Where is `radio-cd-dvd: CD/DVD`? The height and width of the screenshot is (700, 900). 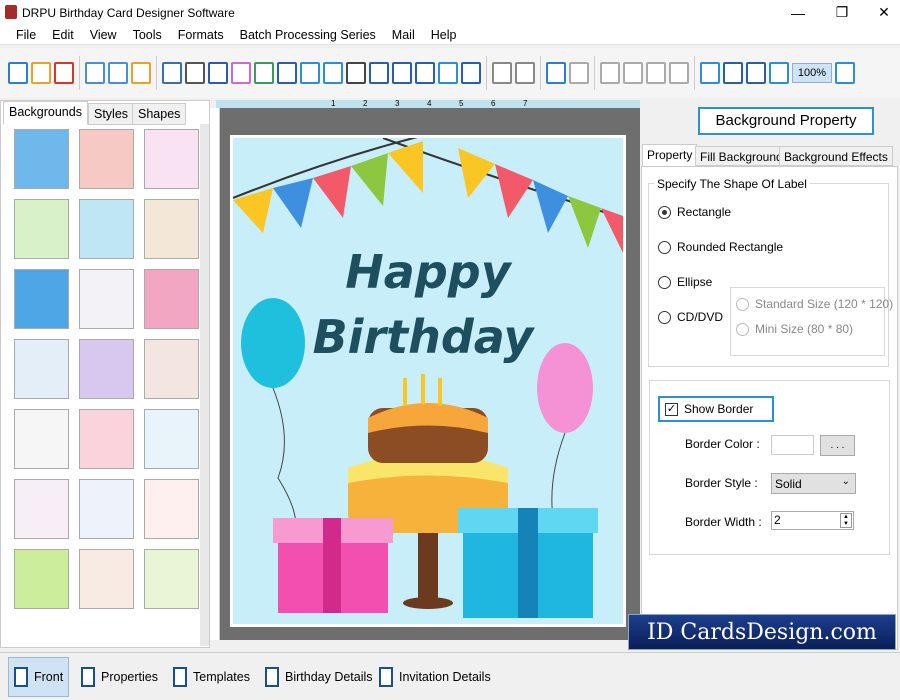
radio-cd-dvd: CD/DVD is located at coordinates (690, 317).